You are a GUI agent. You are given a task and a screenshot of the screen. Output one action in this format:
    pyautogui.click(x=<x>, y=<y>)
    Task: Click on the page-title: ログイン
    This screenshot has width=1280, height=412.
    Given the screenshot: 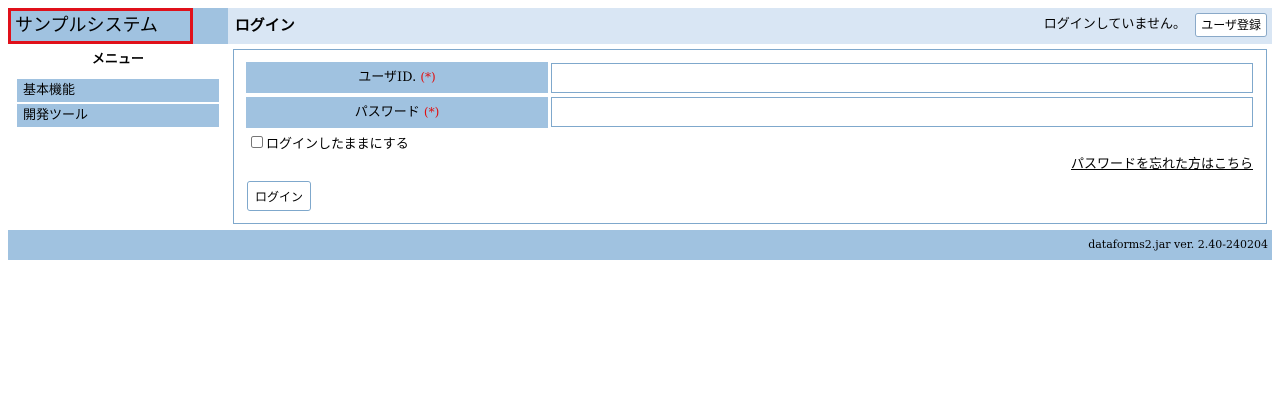 What is the action you would take?
    pyautogui.click(x=265, y=25)
    